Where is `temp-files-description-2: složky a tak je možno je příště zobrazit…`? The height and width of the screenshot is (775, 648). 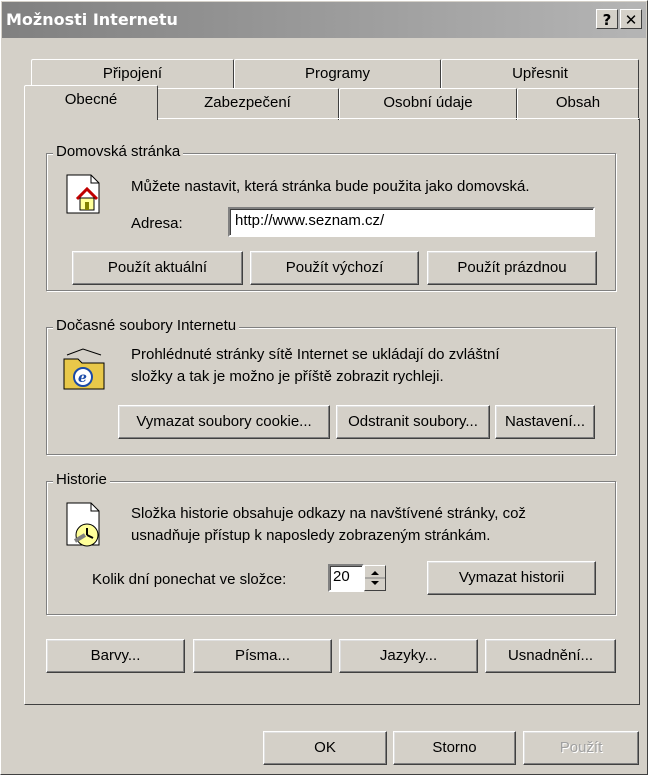
temp-files-description-2: složky a tak je možno je příště zobrazit… is located at coordinates (287, 376).